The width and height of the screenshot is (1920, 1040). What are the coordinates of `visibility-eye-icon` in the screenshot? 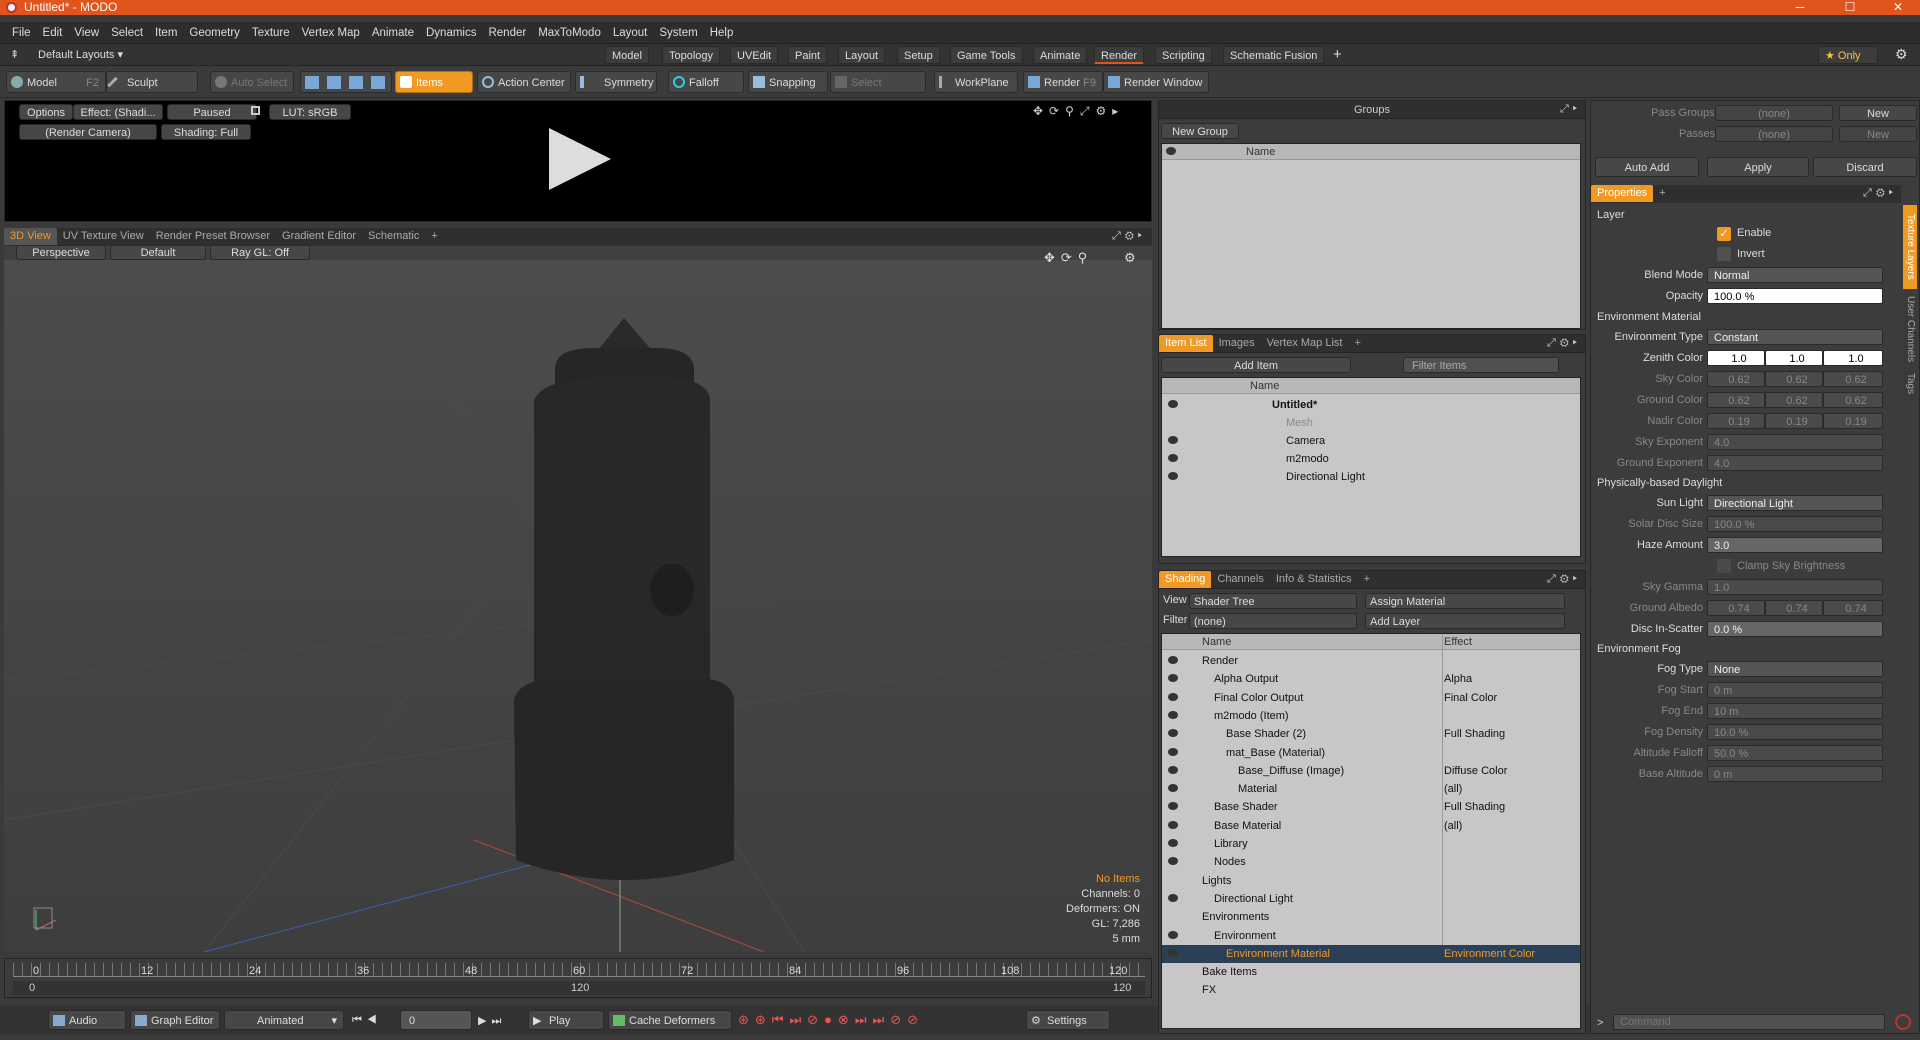 It's located at (1171, 151).